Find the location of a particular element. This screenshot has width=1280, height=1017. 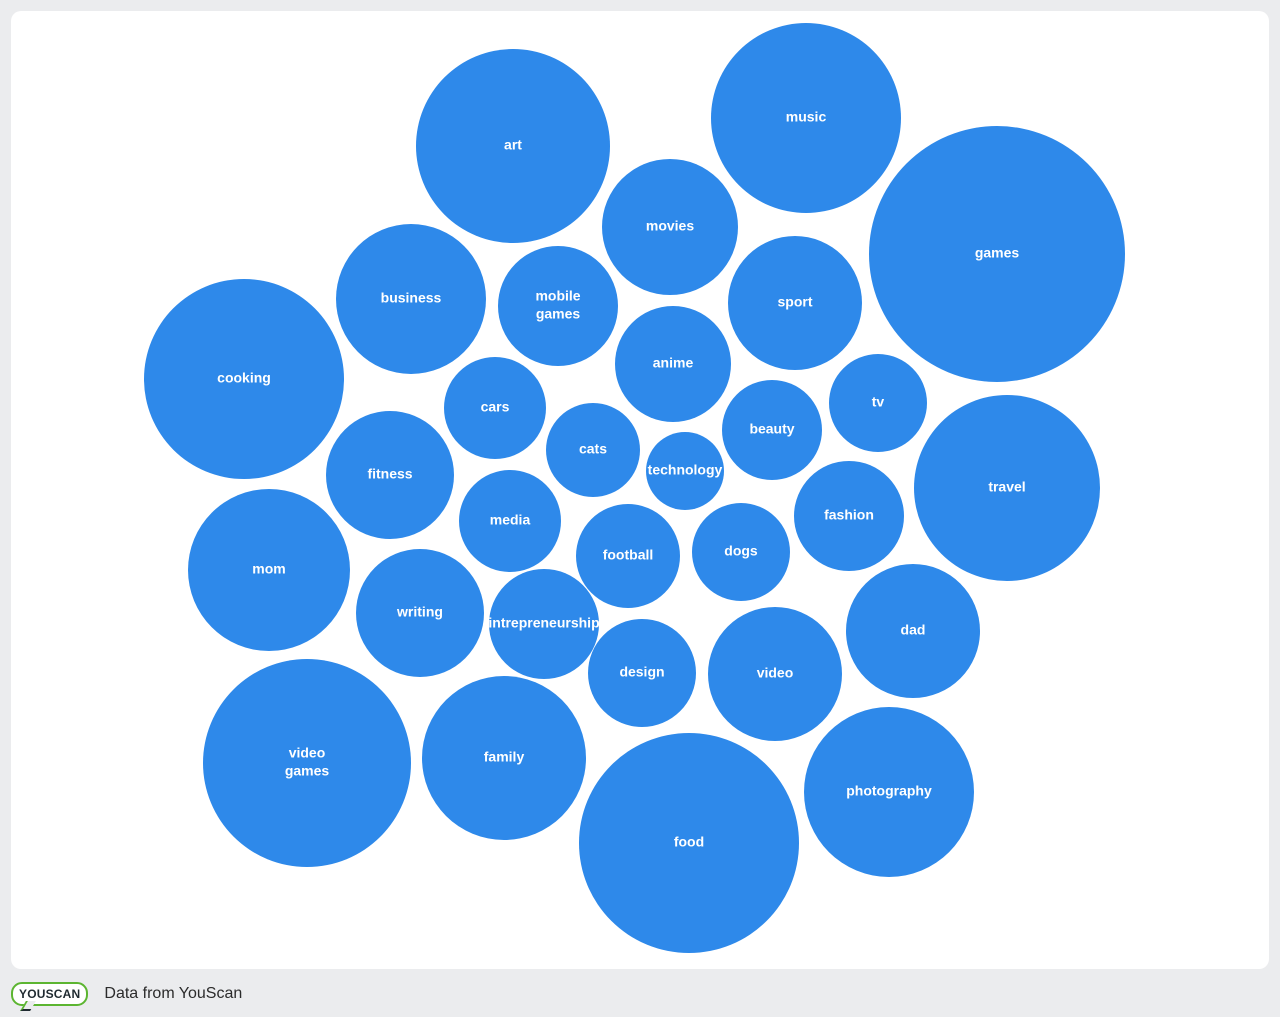

bubble-label: cars is located at coordinates (495, 407).